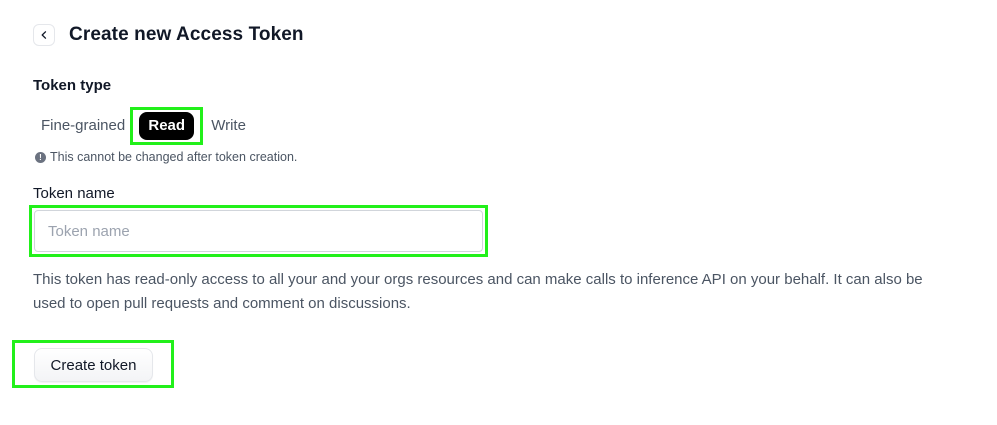 Image resolution: width=997 pixels, height=425 pixels. Describe the element at coordinates (186, 34) in the screenshot. I see `page-title: Create new Access Token` at that location.